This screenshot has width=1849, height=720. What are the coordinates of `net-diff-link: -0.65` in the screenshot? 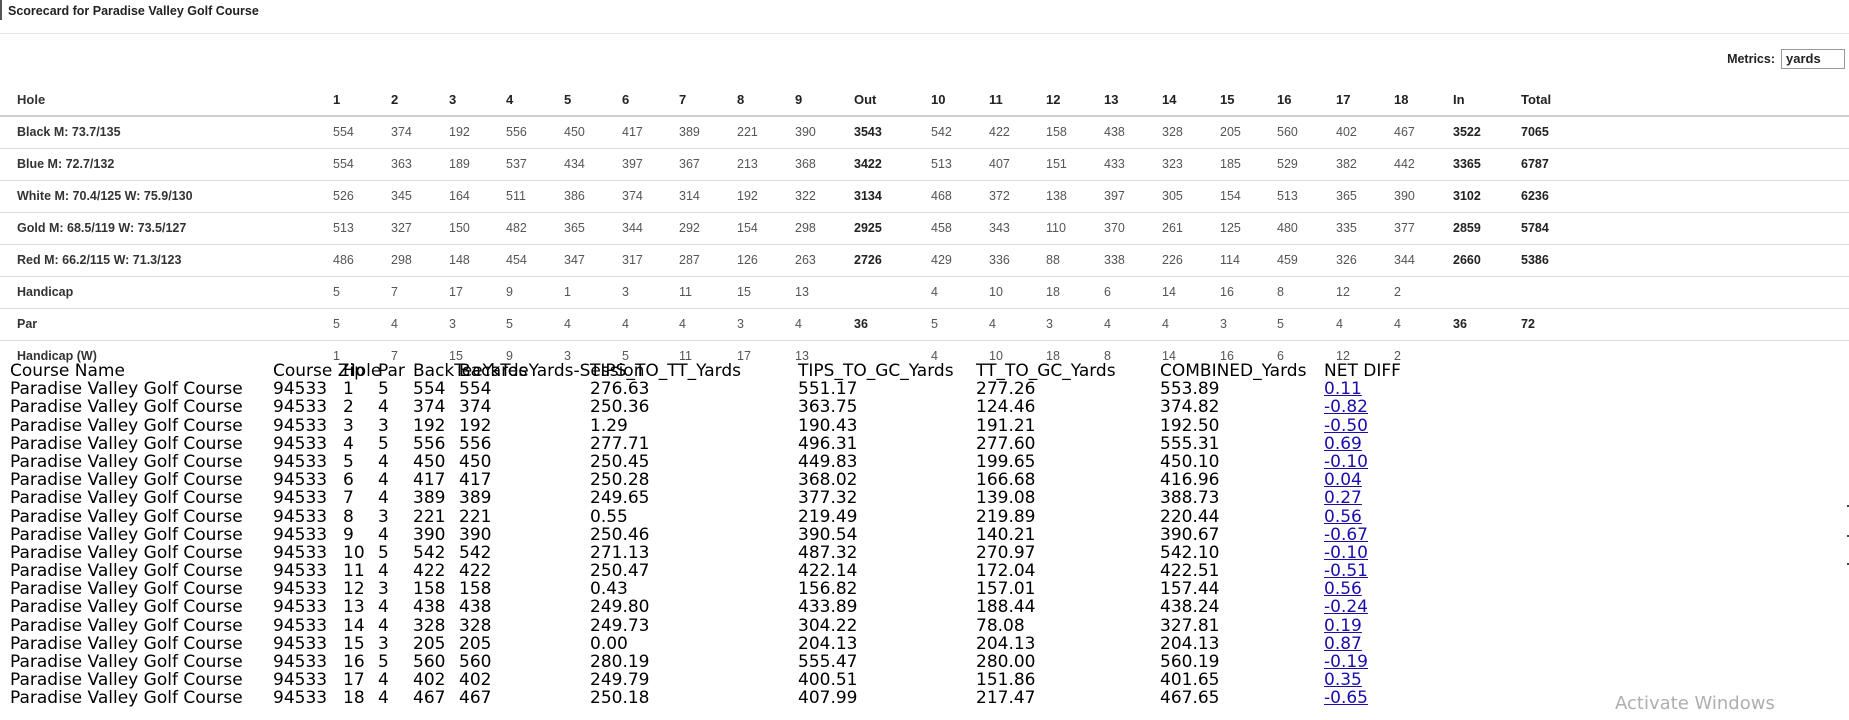 It's located at (1346, 698).